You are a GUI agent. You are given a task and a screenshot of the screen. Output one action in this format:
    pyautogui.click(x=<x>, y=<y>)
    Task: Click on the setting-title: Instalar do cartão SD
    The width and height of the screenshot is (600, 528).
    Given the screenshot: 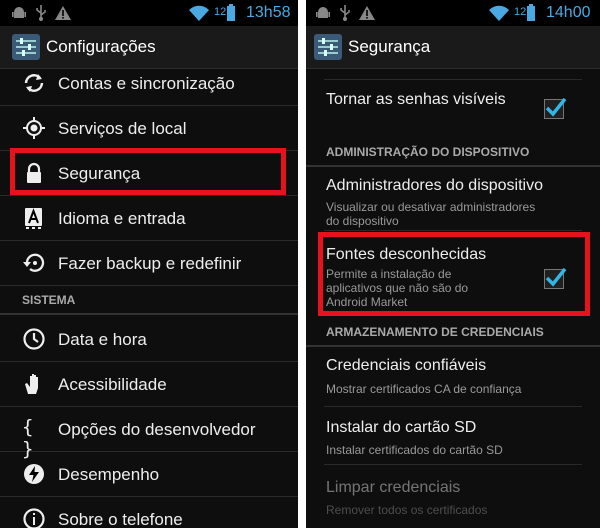 What is the action you would take?
    pyautogui.click(x=401, y=427)
    